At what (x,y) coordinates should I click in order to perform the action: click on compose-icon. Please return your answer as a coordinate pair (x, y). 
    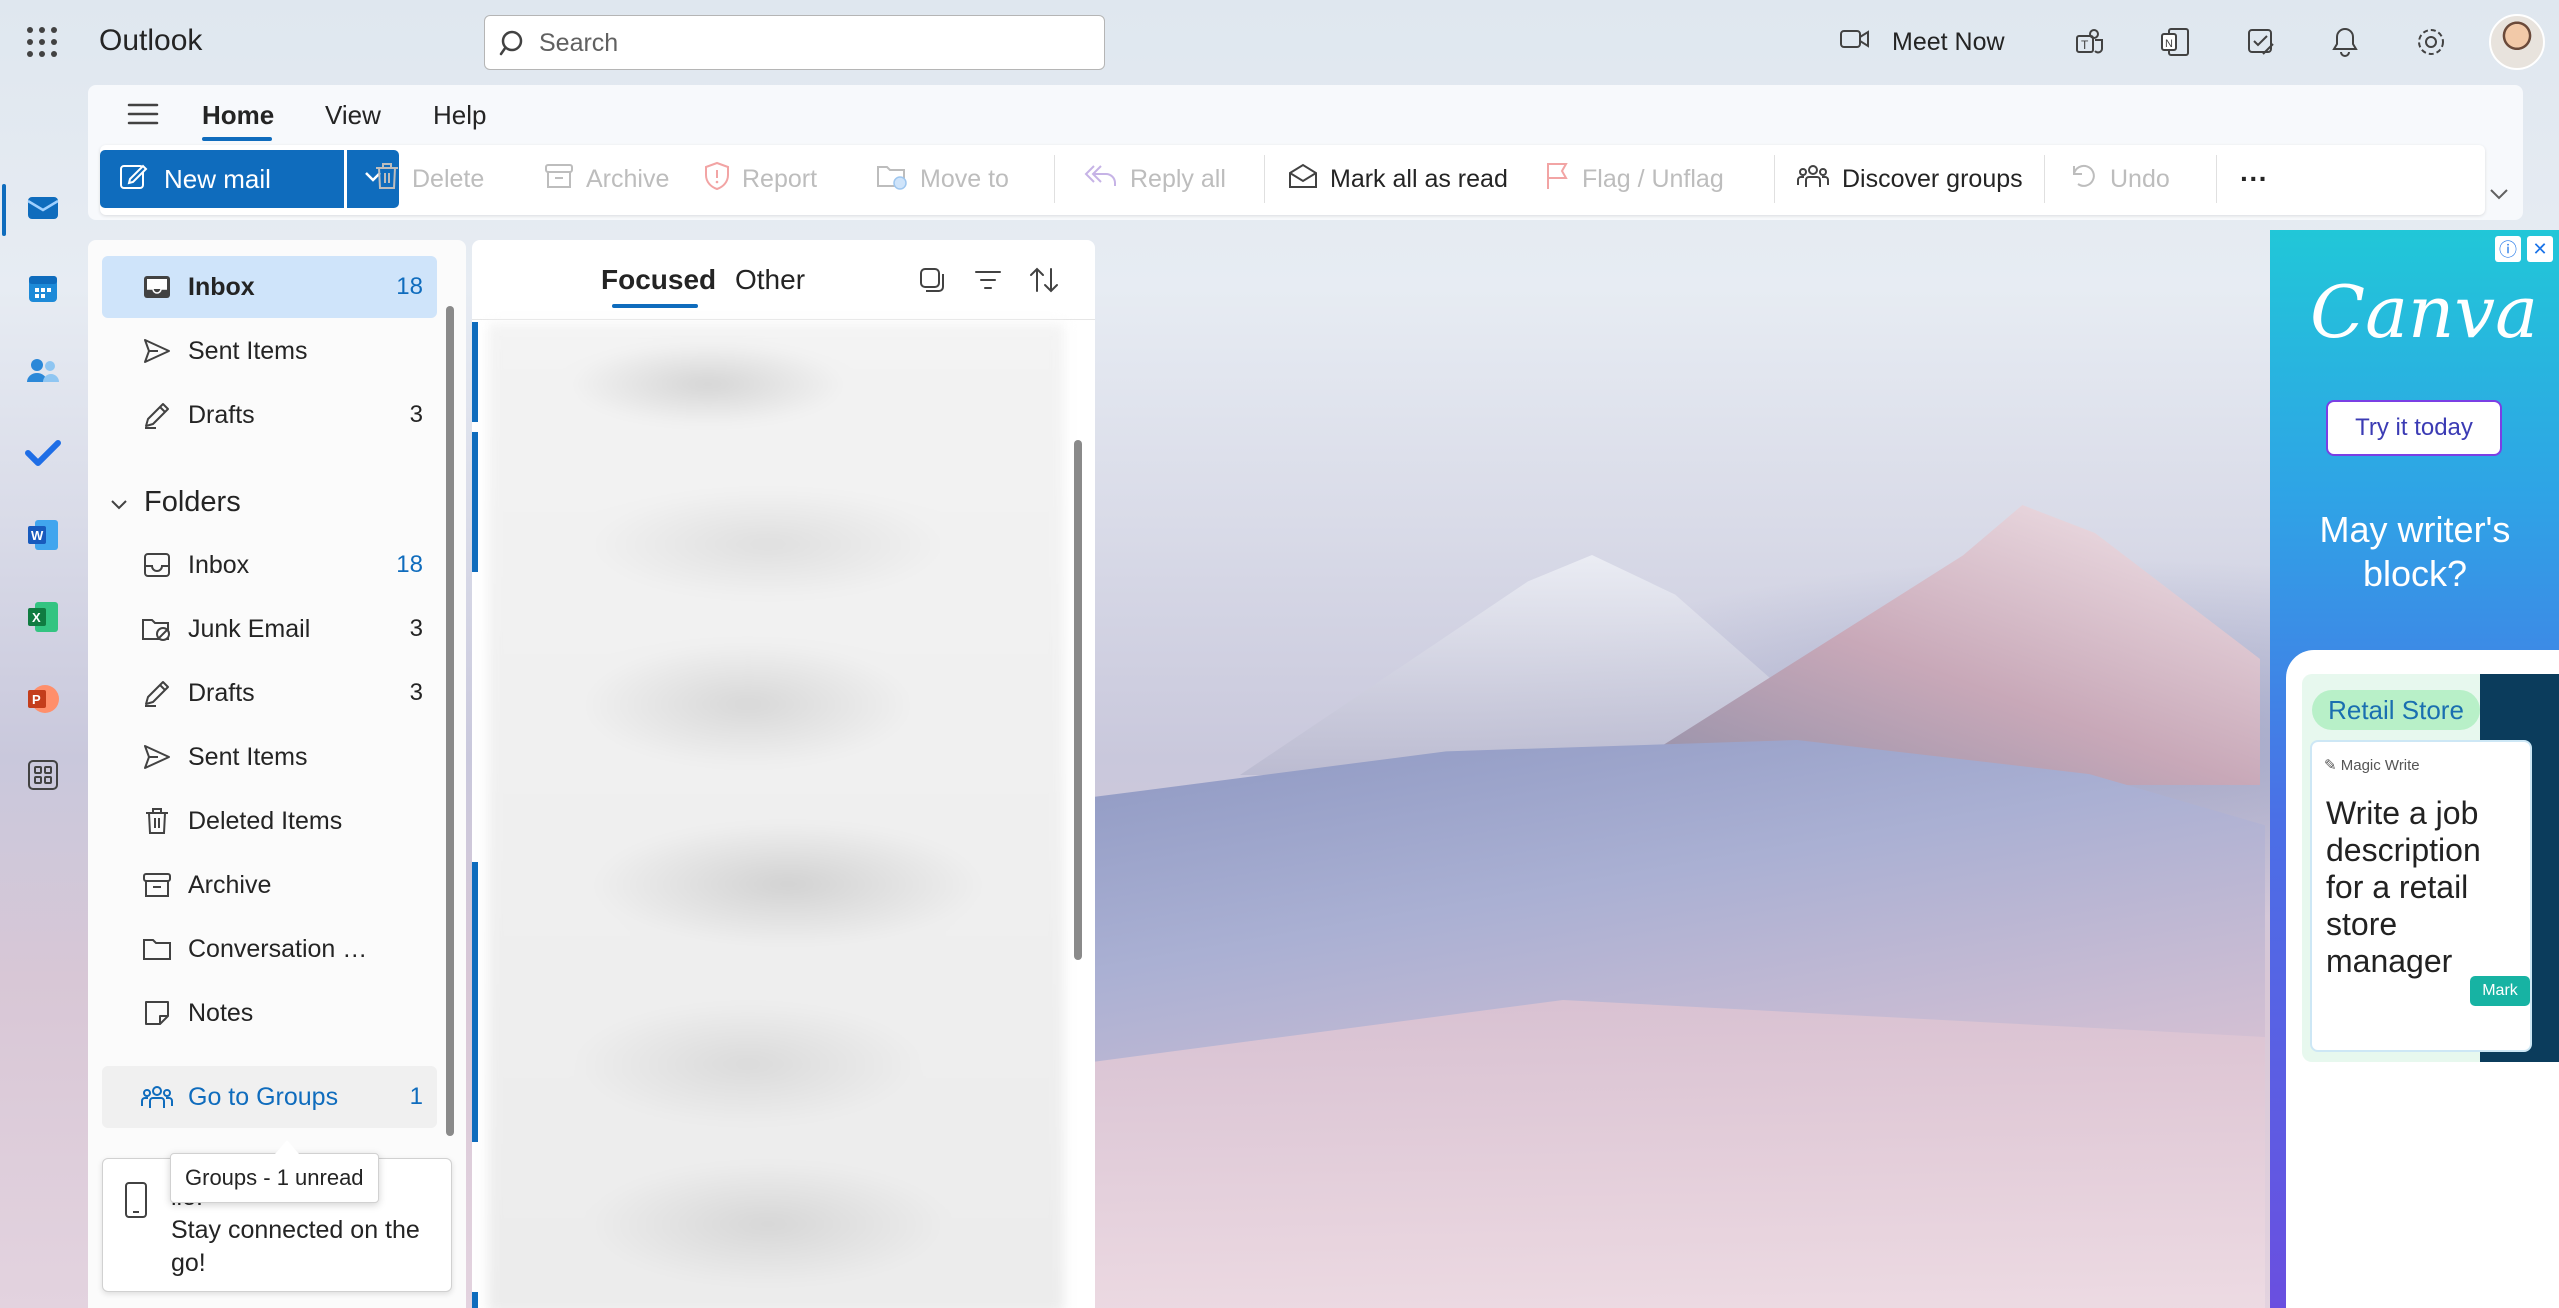
    Looking at the image, I should click on (133, 179).